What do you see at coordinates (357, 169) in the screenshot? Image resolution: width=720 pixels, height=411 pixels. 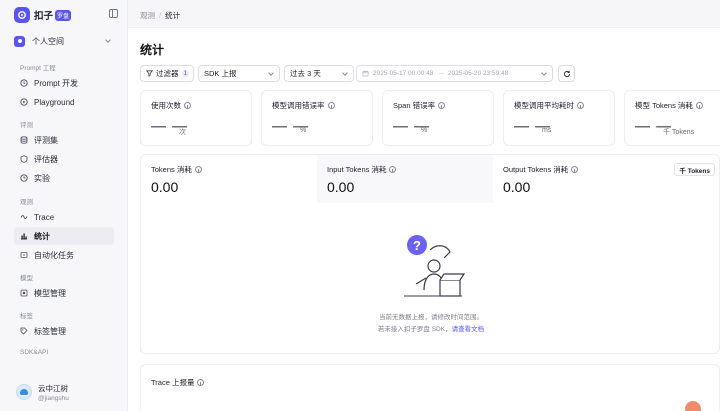 I see `tokens-label: Input Tokens 消耗` at bounding box center [357, 169].